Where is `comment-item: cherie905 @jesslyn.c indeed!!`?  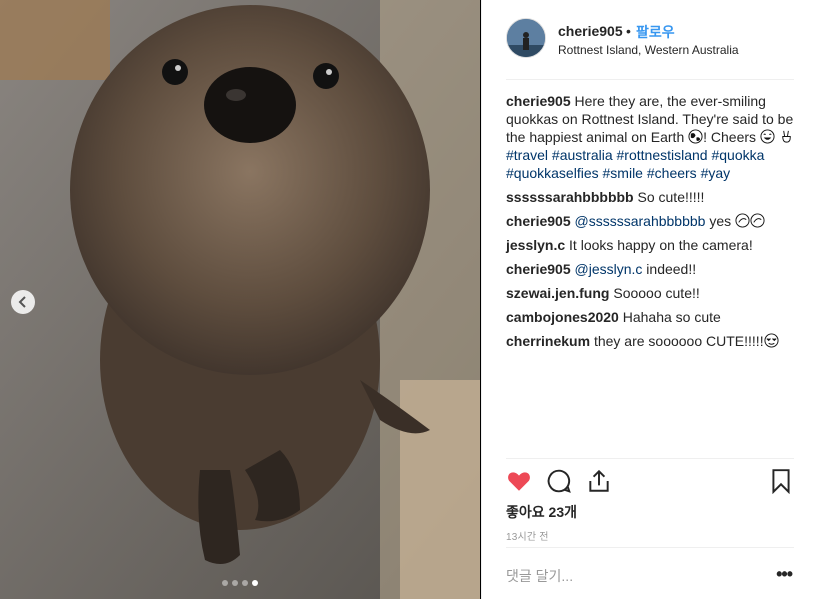 comment-item: cherie905 @jesslyn.c indeed!! is located at coordinates (651, 269).